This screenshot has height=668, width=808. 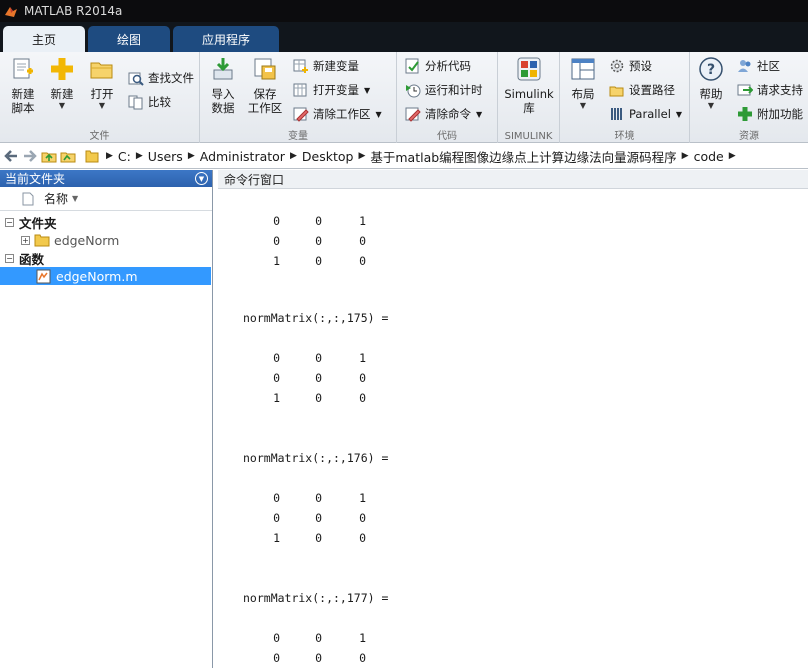 I want to click on up-folder-icon, so click(x=49, y=156).